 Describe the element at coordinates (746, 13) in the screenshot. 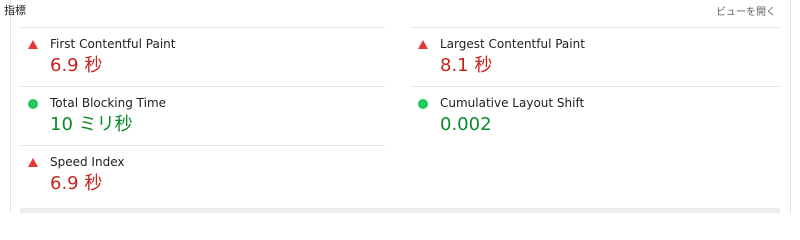

I see `expand-view-toggle: ビューを開く` at that location.